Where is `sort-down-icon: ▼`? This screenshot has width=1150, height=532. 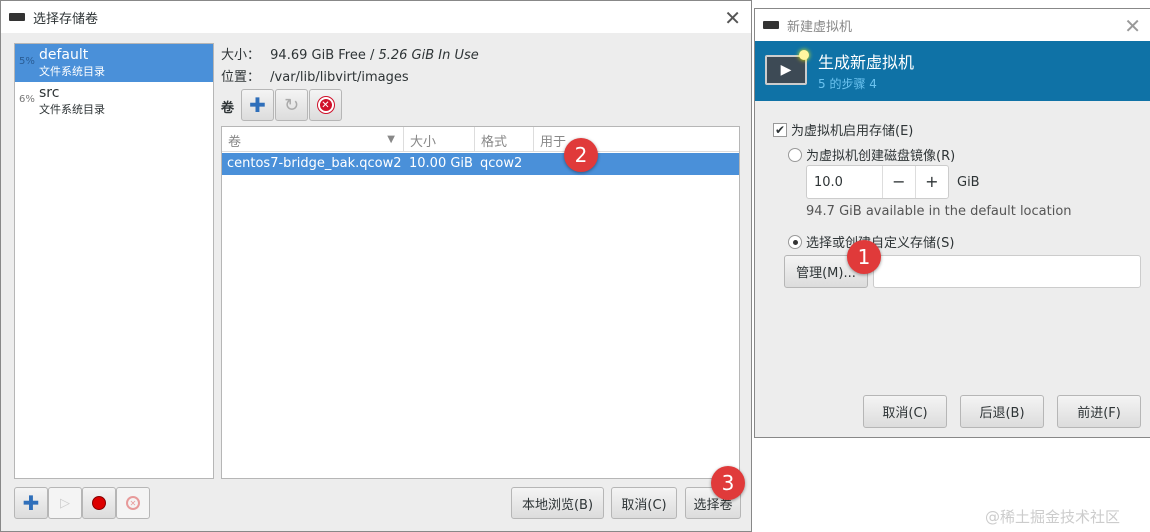 sort-down-icon: ▼ is located at coordinates (391, 139).